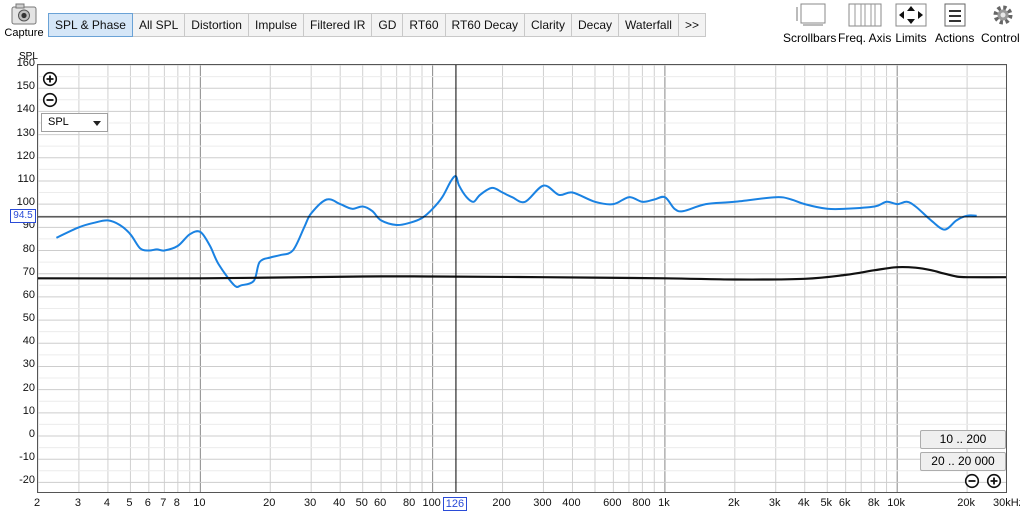  What do you see at coordinates (25, 202) in the screenshot?
I see `y-tick-label: 100` at bounding box center [25, 202].